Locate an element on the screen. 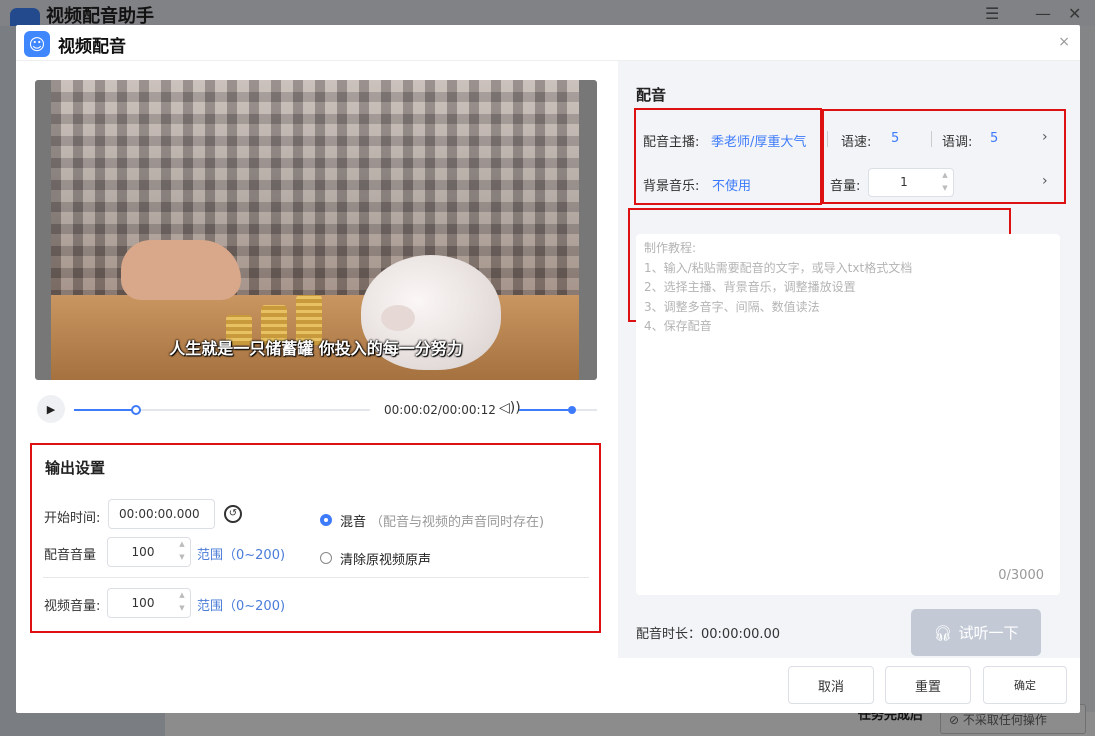  video-volume-range: 范围（0~200) is located at coordinates (241, 606).